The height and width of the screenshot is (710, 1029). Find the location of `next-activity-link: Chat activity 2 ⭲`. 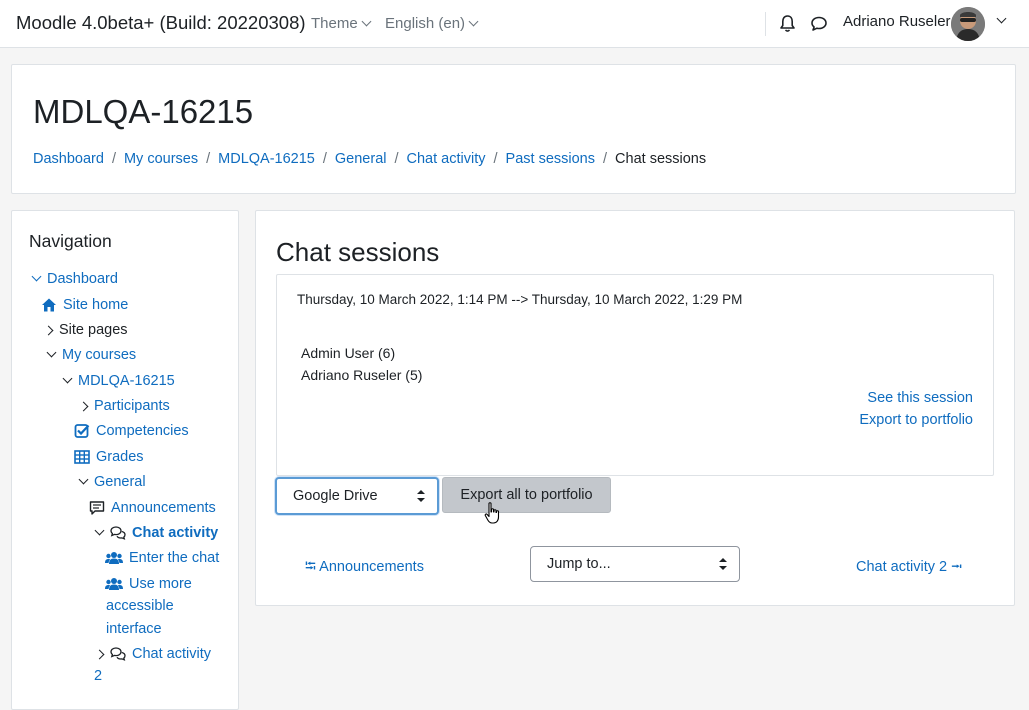

next-activity-link: Chat activity 2 ⭲ is located at coordinates (909, 568).